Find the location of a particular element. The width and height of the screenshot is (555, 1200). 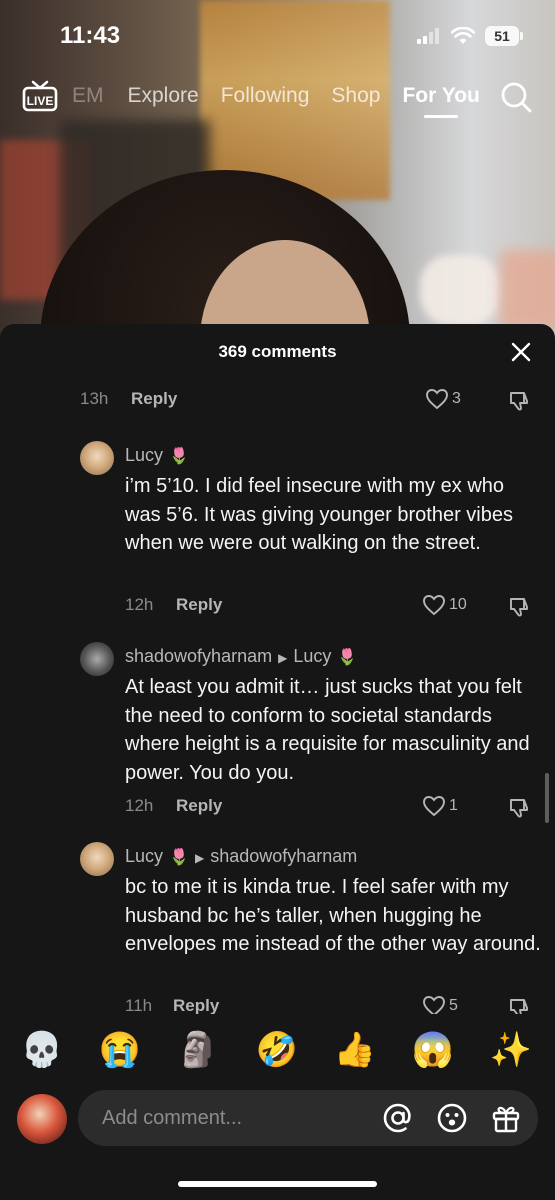

live-tv-icon: LIVE is located at coordinates (40, 97).